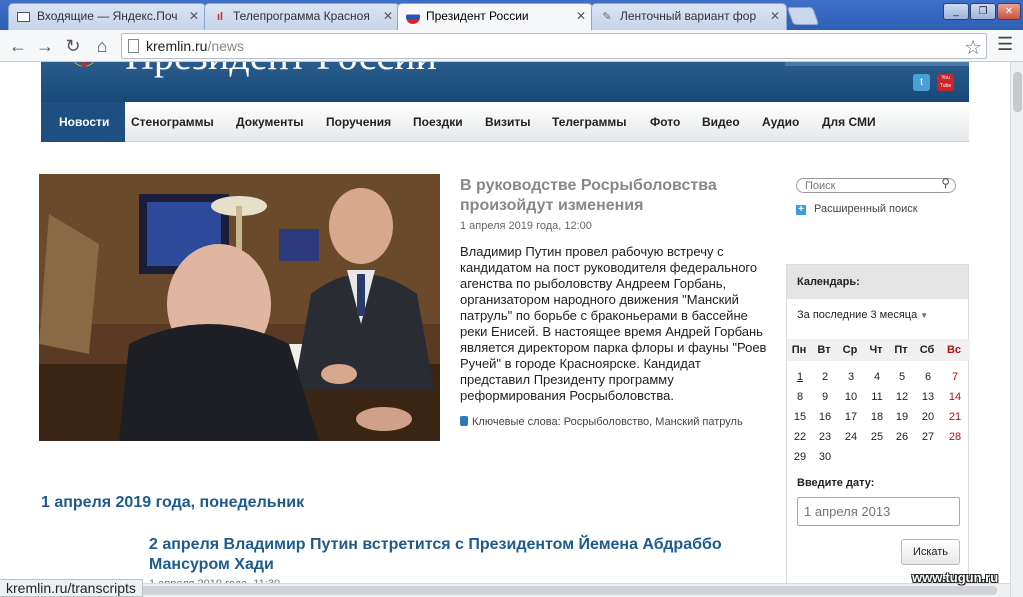 The height and width of the screenshot is (597, 1023). I want to click on calendar-day: 21, so click(955, 417).